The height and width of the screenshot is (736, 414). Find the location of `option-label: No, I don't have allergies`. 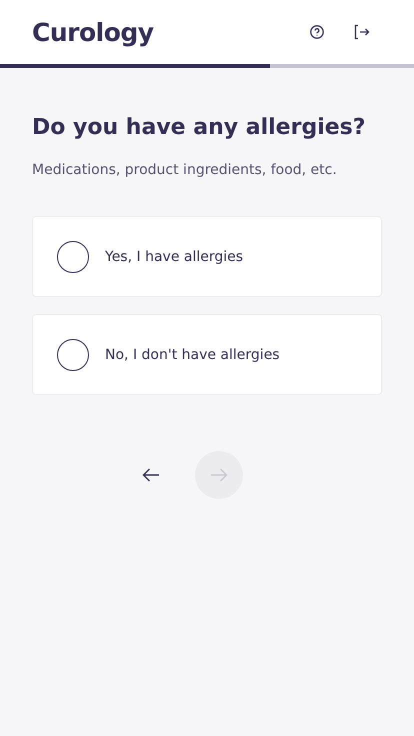

option-label: No, I don't have allergies is located at coordinates (192, 354).